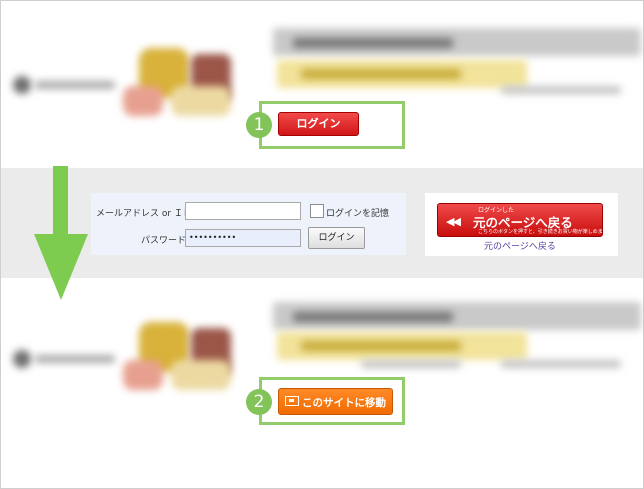 The width and height of the screenshot is (644, 489). What do you see at coordinates (144, 214) in the screenshot?
I see `email-label: メールアドレス or ＩＤ` at bounding box center [144, 214].